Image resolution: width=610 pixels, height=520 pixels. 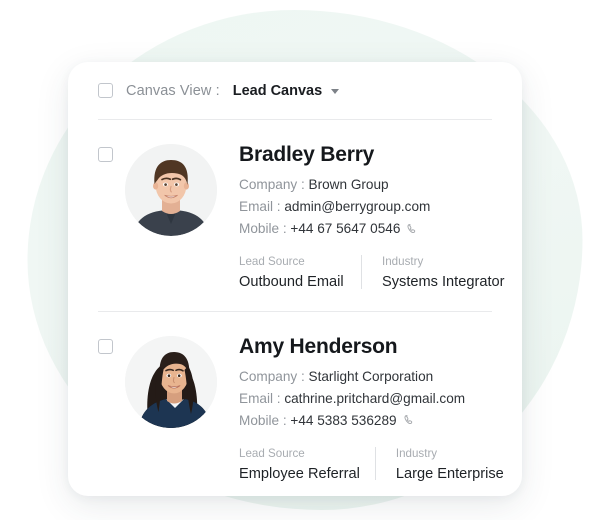 I want to click on lead-name: Amy Henderson, so click(x=318, y=346).